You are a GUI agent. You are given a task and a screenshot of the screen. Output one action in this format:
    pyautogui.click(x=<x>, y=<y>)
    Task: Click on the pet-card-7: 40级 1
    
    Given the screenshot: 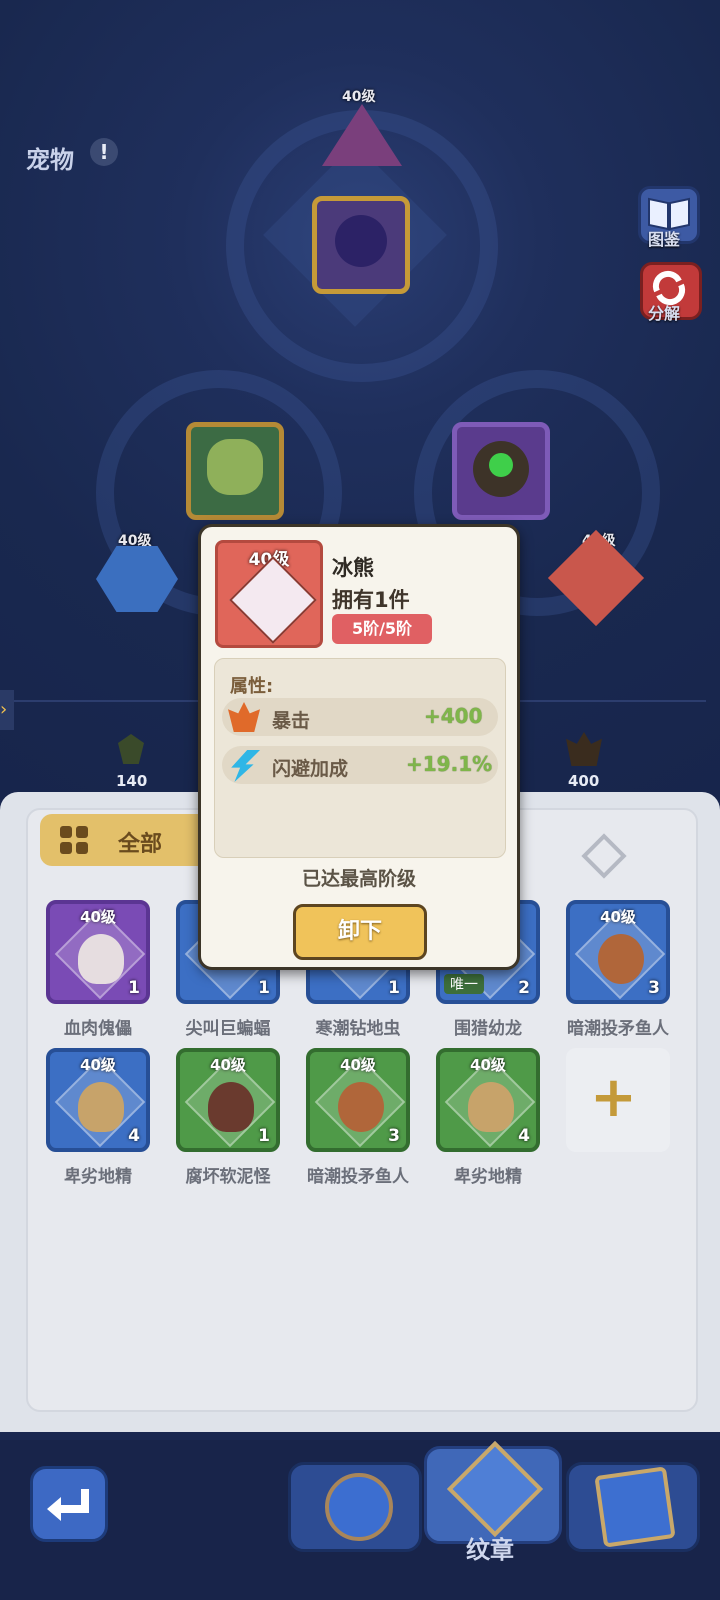 What is the action you would take?
    pyautogui.click(x=228, y=1100)
    